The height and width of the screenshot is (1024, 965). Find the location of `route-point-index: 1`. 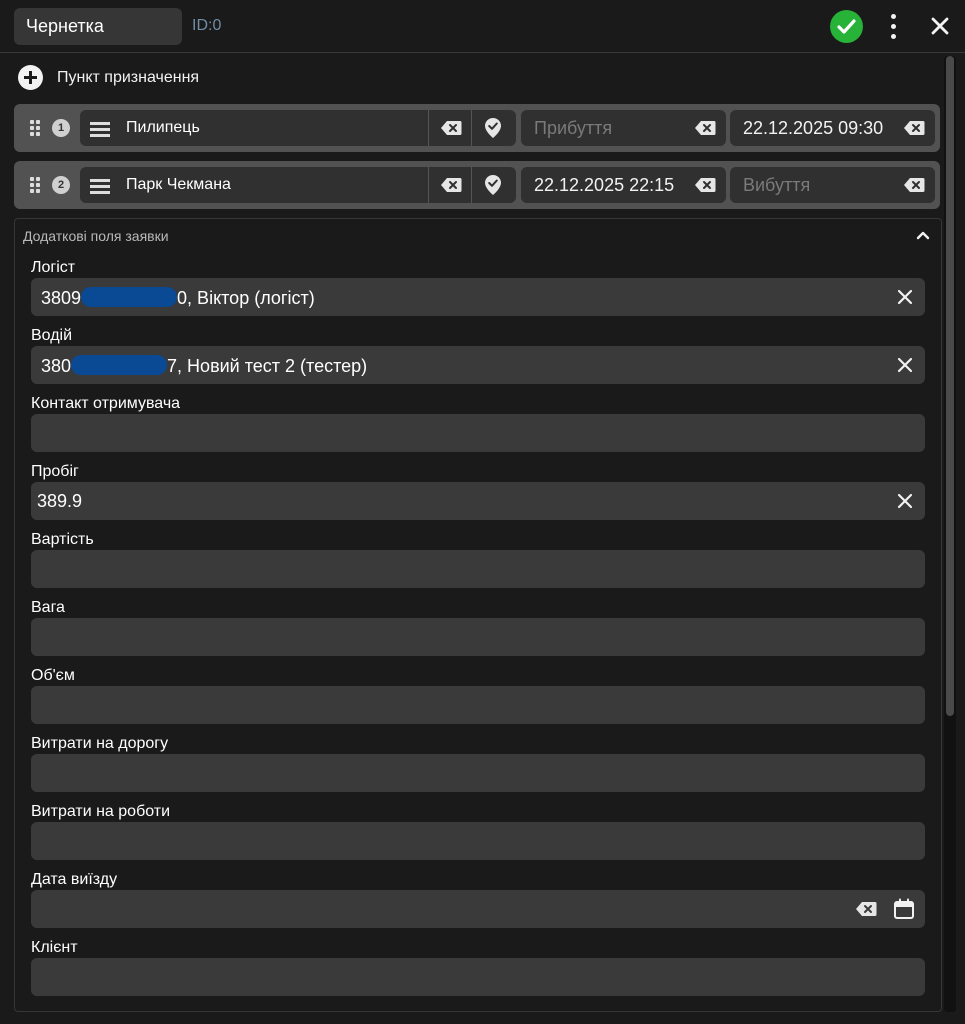

route-point-index: 1 is located at coordinates (61, 128).